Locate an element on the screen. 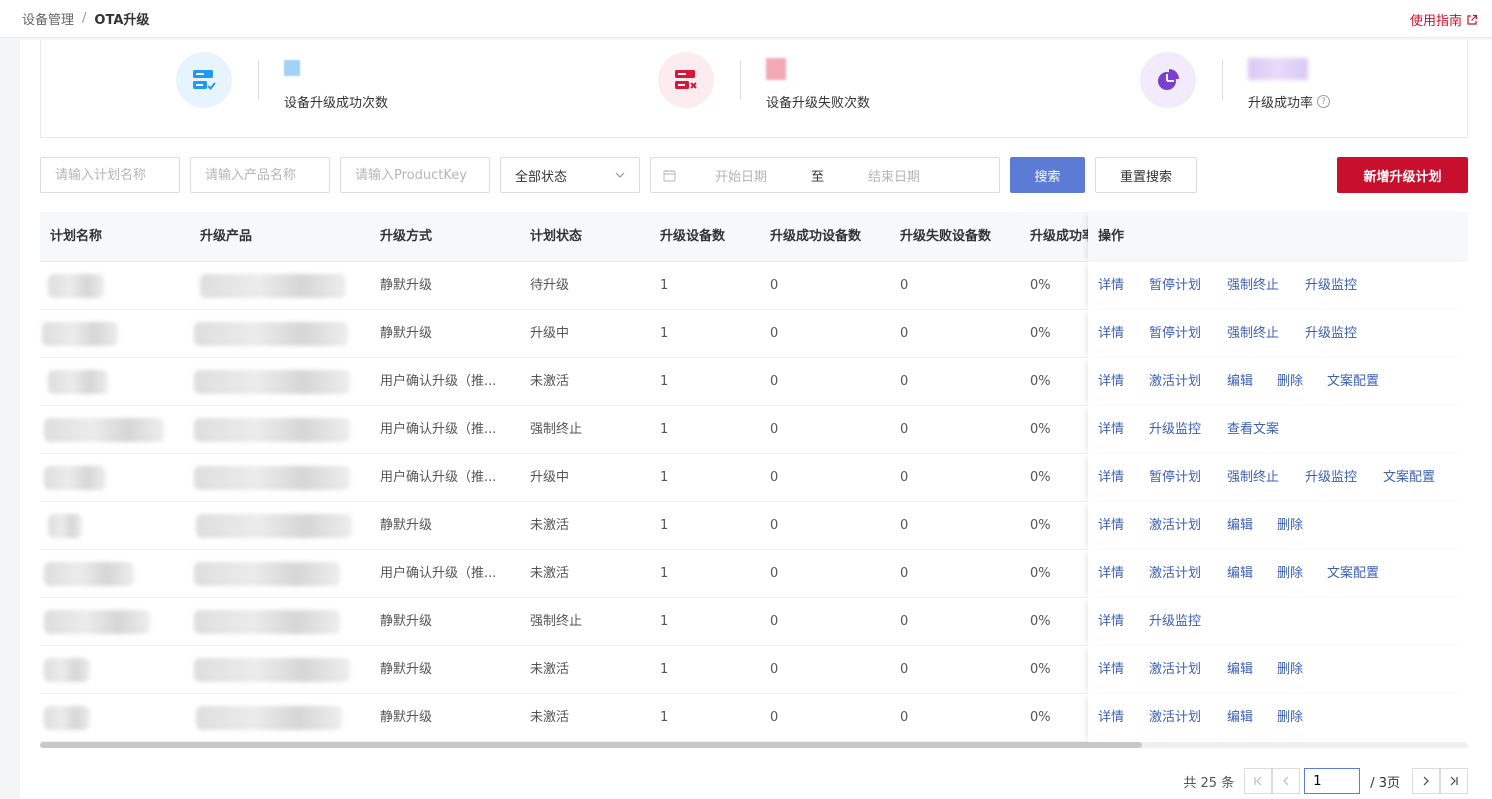 The height and width of the screenshot is (799, 1492). status-select: 全部状态 is located at coordinates (570, 175).